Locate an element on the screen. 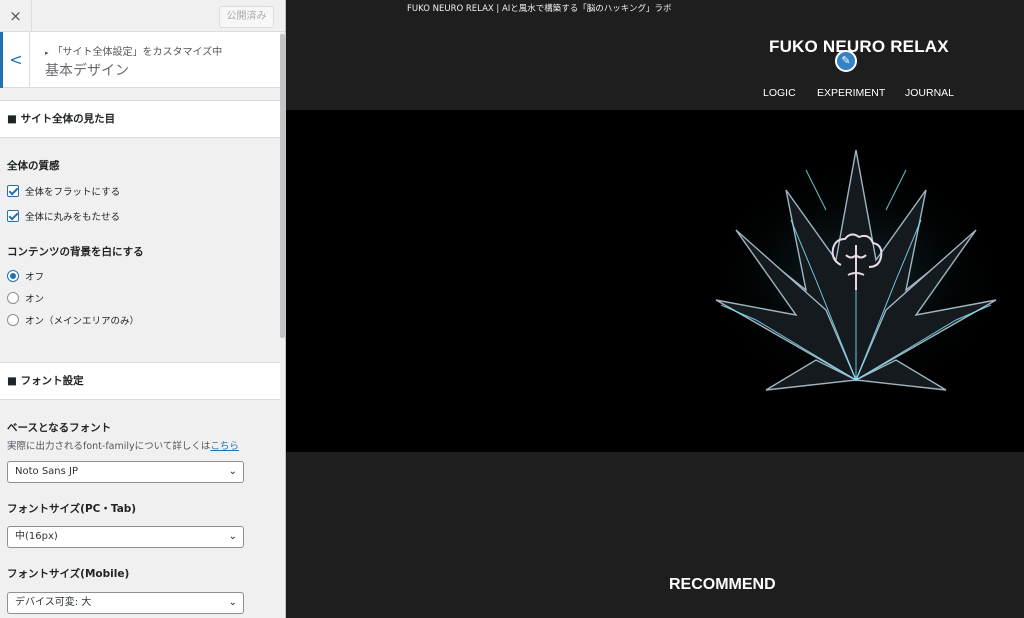 This screenshot has height=618, width=1024. radio-on: オン is located at coordinates (25, 298).